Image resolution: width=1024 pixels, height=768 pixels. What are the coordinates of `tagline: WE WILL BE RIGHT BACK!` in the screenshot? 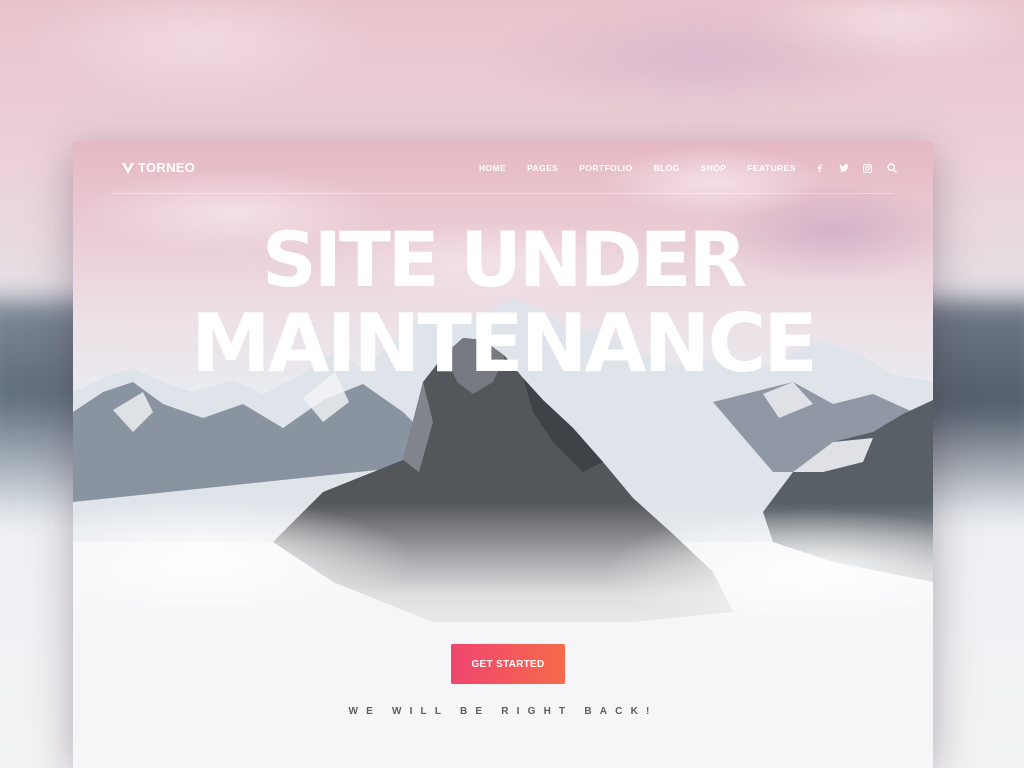 It's located at (503, 711).